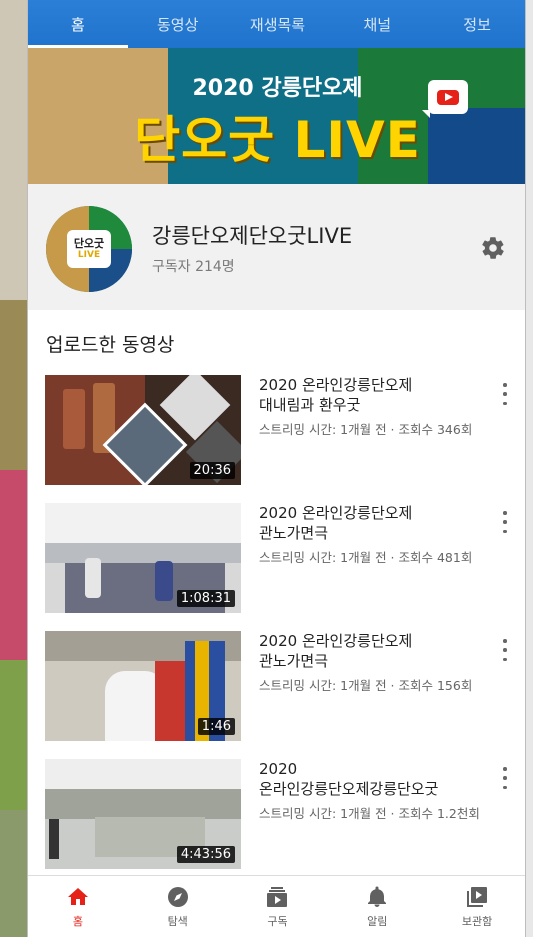 This screenshot has height=937, width=533. What do you see at coordinates (78, 897) in the screenshot?
I see `home-icon` at bounding box center [78, 897].